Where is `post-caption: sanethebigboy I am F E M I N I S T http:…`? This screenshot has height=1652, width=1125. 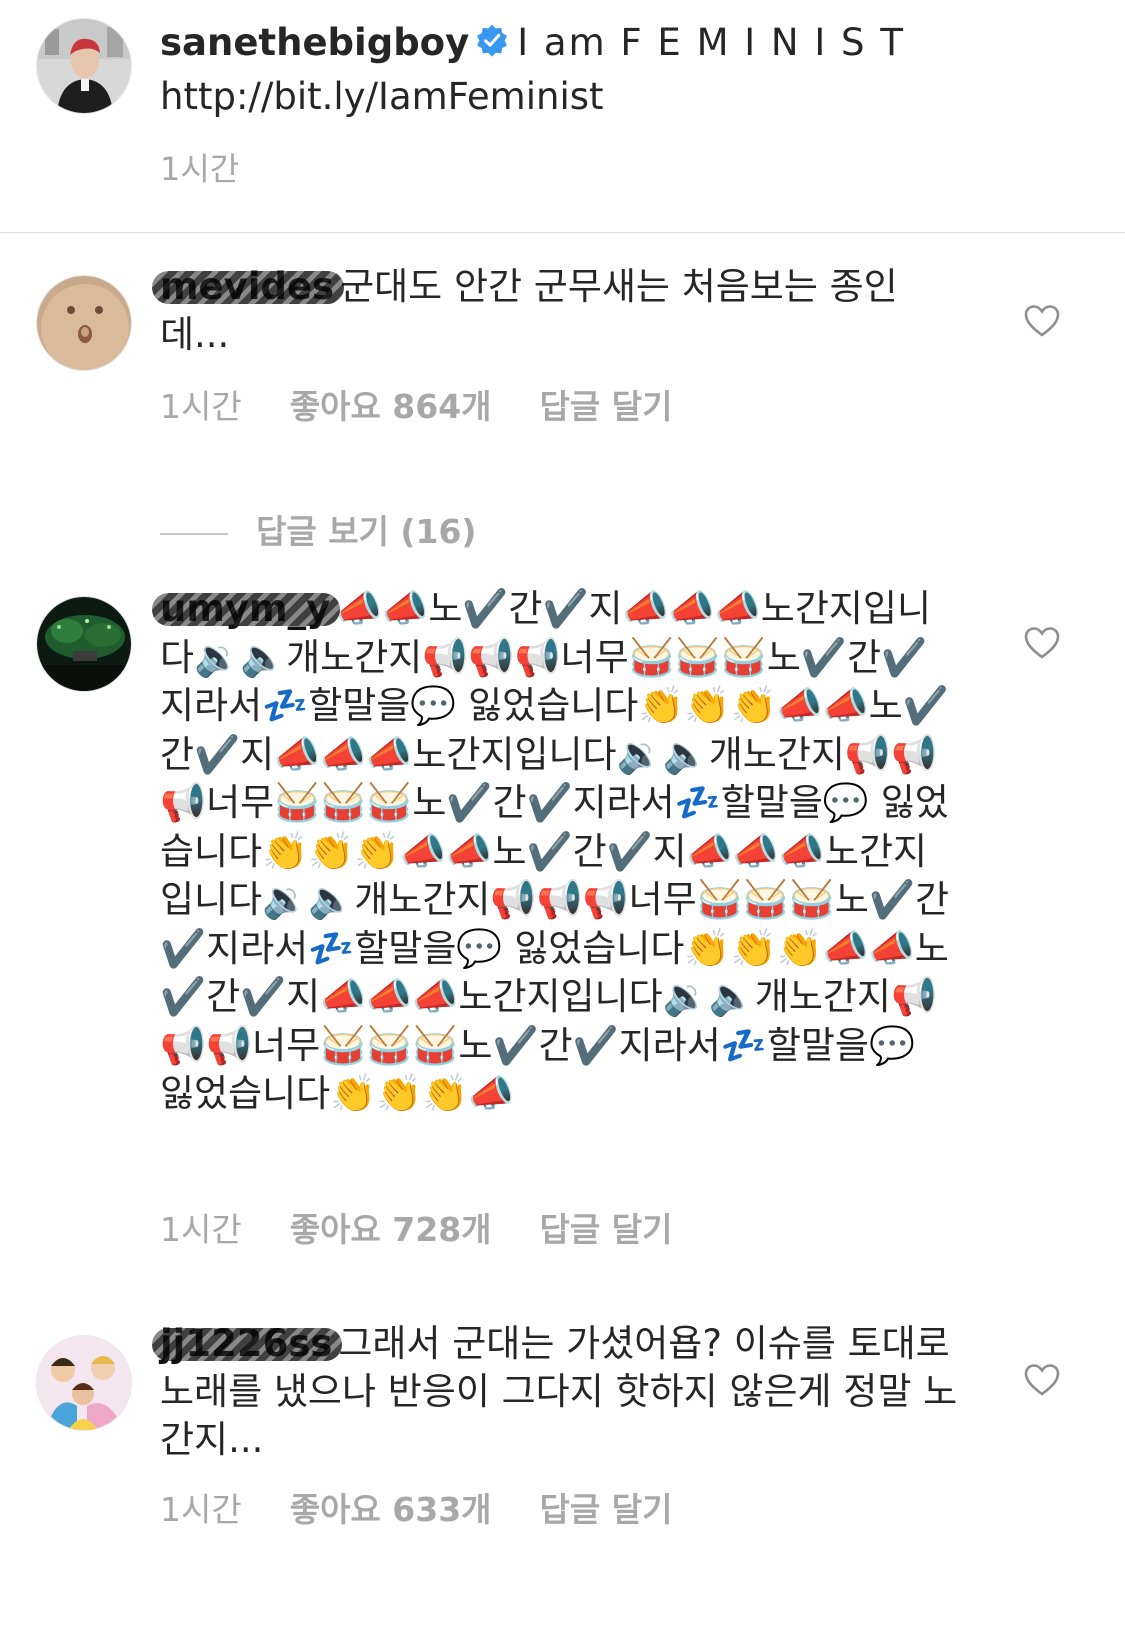
post-caption: sanethebigboy I am F E M I N I S T http:… is located at coordinates (562, 116).